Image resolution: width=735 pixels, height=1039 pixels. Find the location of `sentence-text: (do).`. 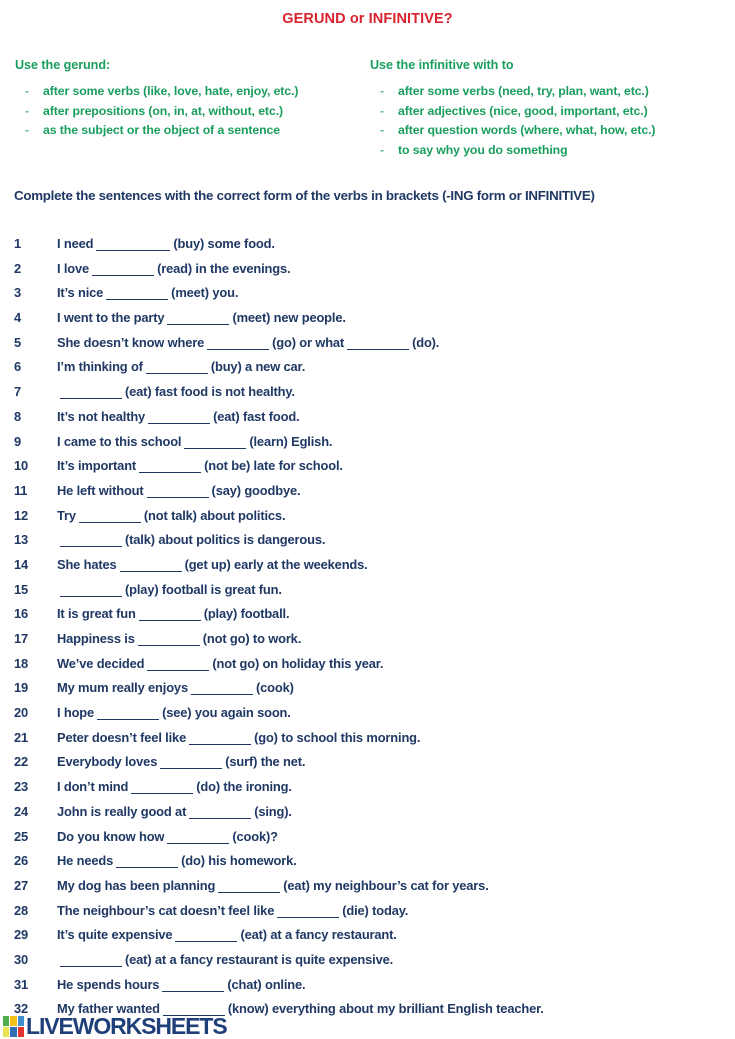

sentence-text: (do). is located at coordinates (426, 342).